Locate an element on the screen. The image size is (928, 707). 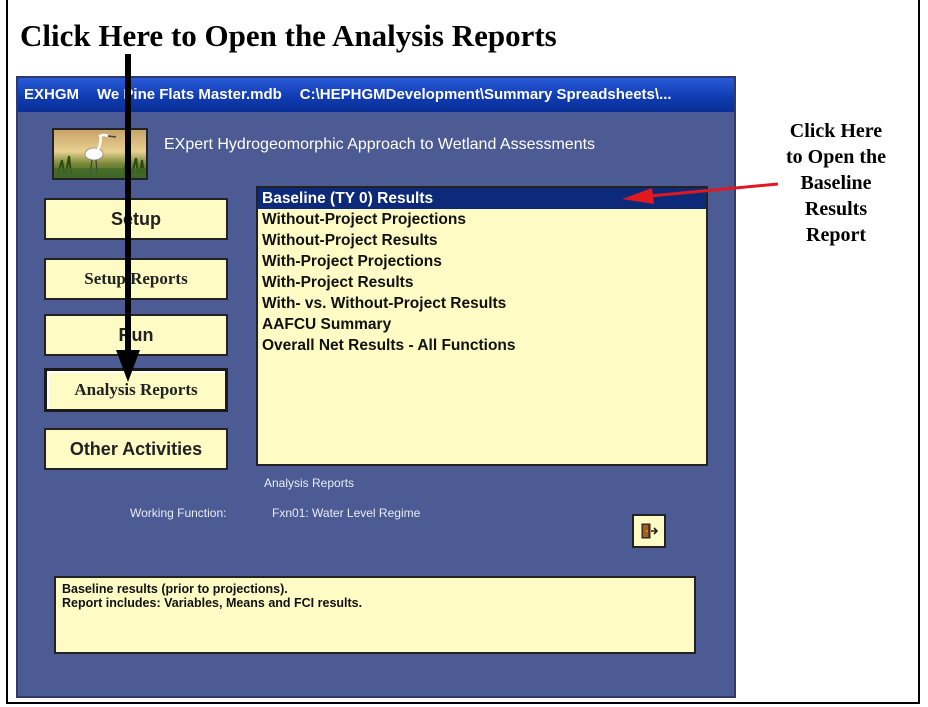
list-item-baseline-results: Baseline (TY 0) Results is located at coordinates (482, 198).